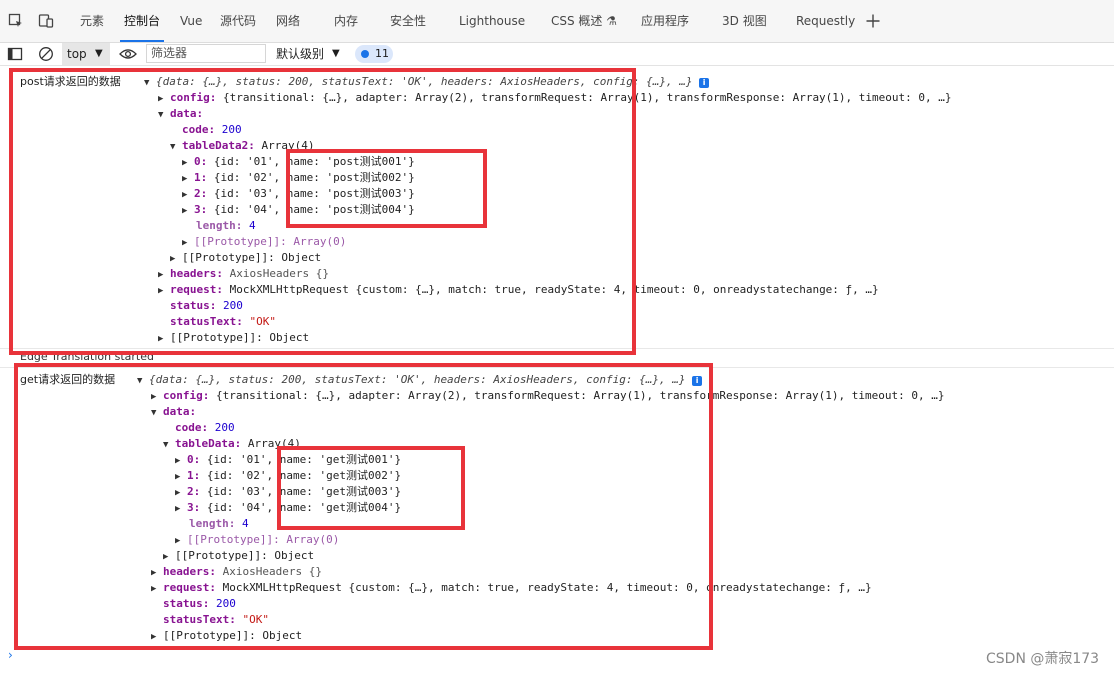 This screenshot has width=1114, height=673. I want to click on console-toolbar: top ▼ 筛选器 默认级别 ▼ 11, so click(557, 54).